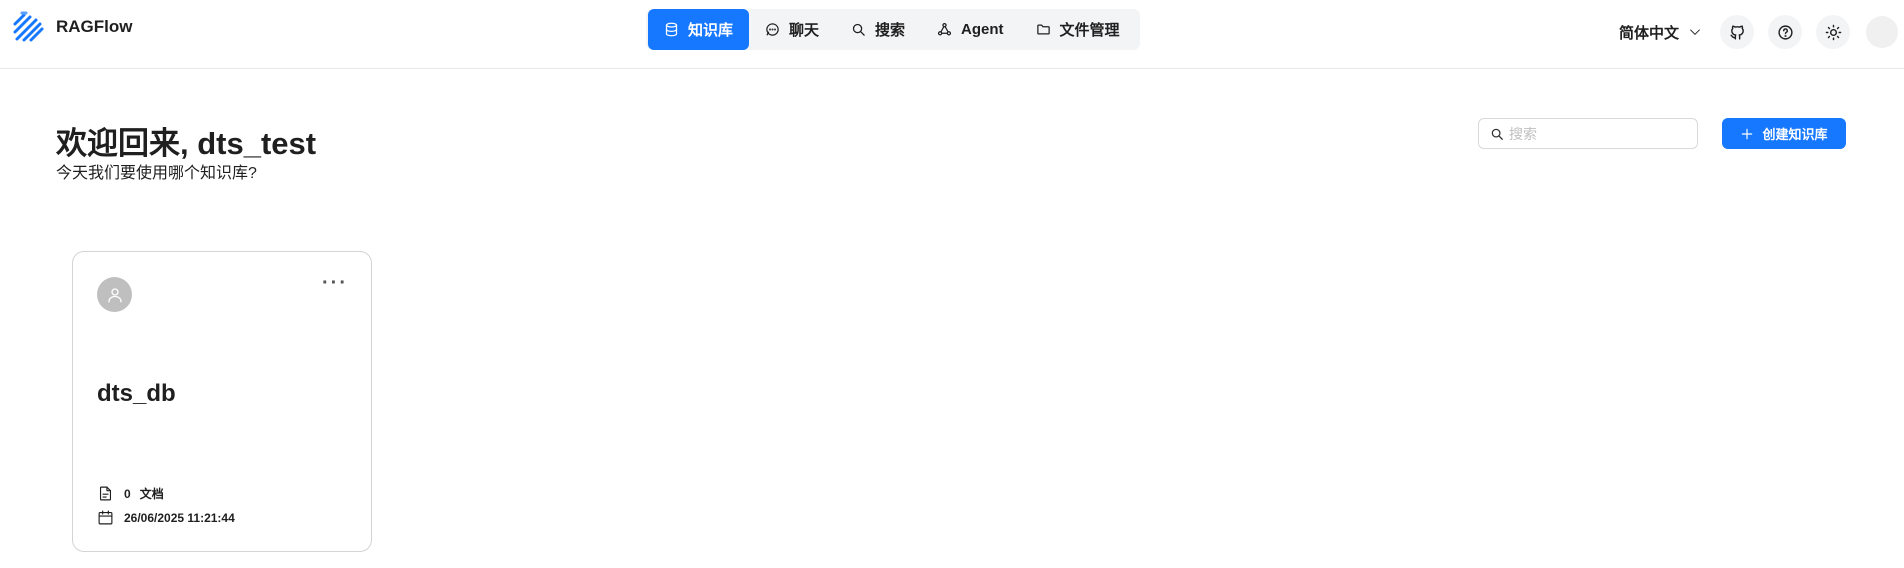 The height and width of the screenshot is (568, 1904). I want to click on document-count-value: 0, so click(127, 493).